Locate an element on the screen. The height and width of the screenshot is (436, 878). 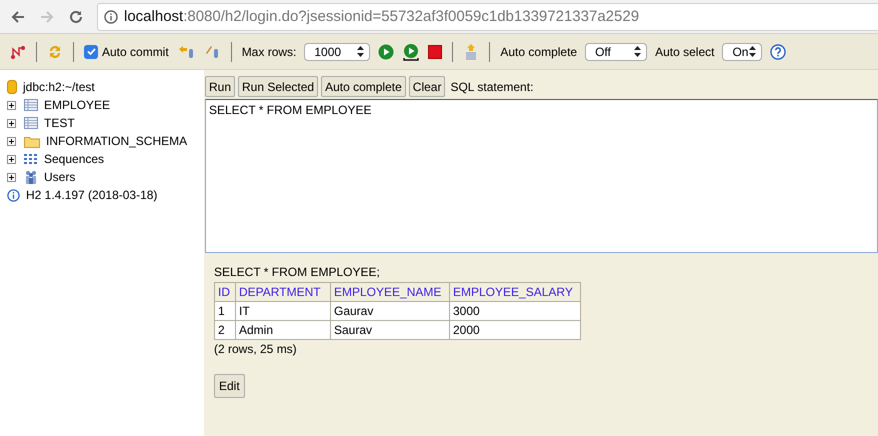
auto-complete-label: Auto complete is located at coordinates (539, 51).